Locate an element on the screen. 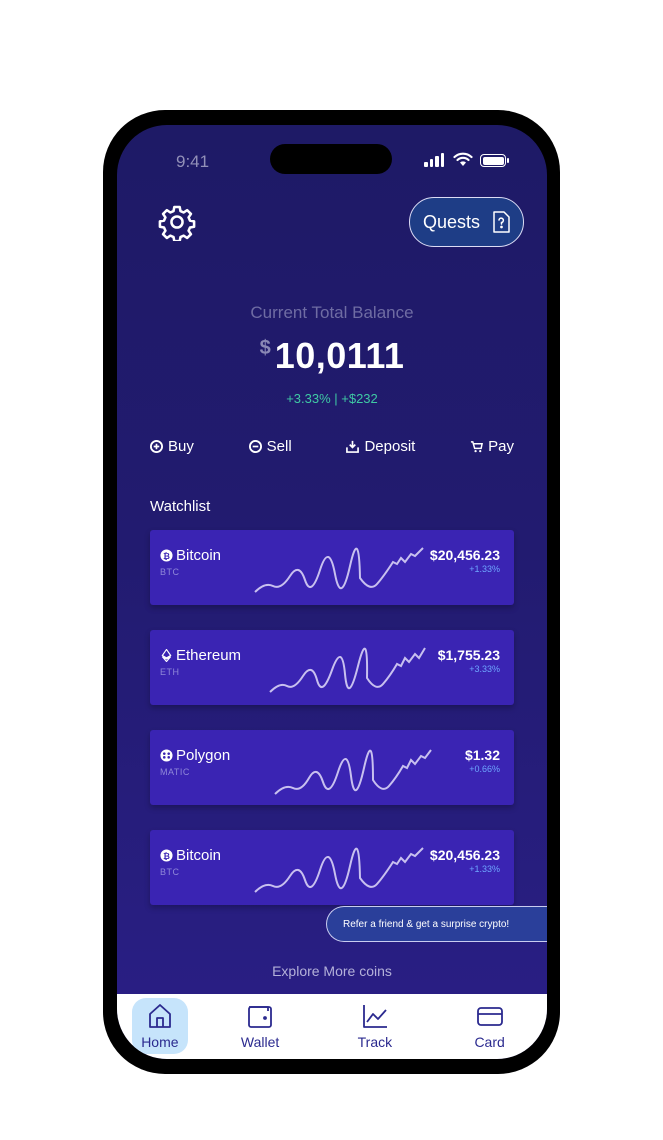 The image size is (663, 1140). watchlist-card-bitcoin-2: ₿ Bitcoin BTC $20,456.23 +1.33% is located at coordinates (332, 867).